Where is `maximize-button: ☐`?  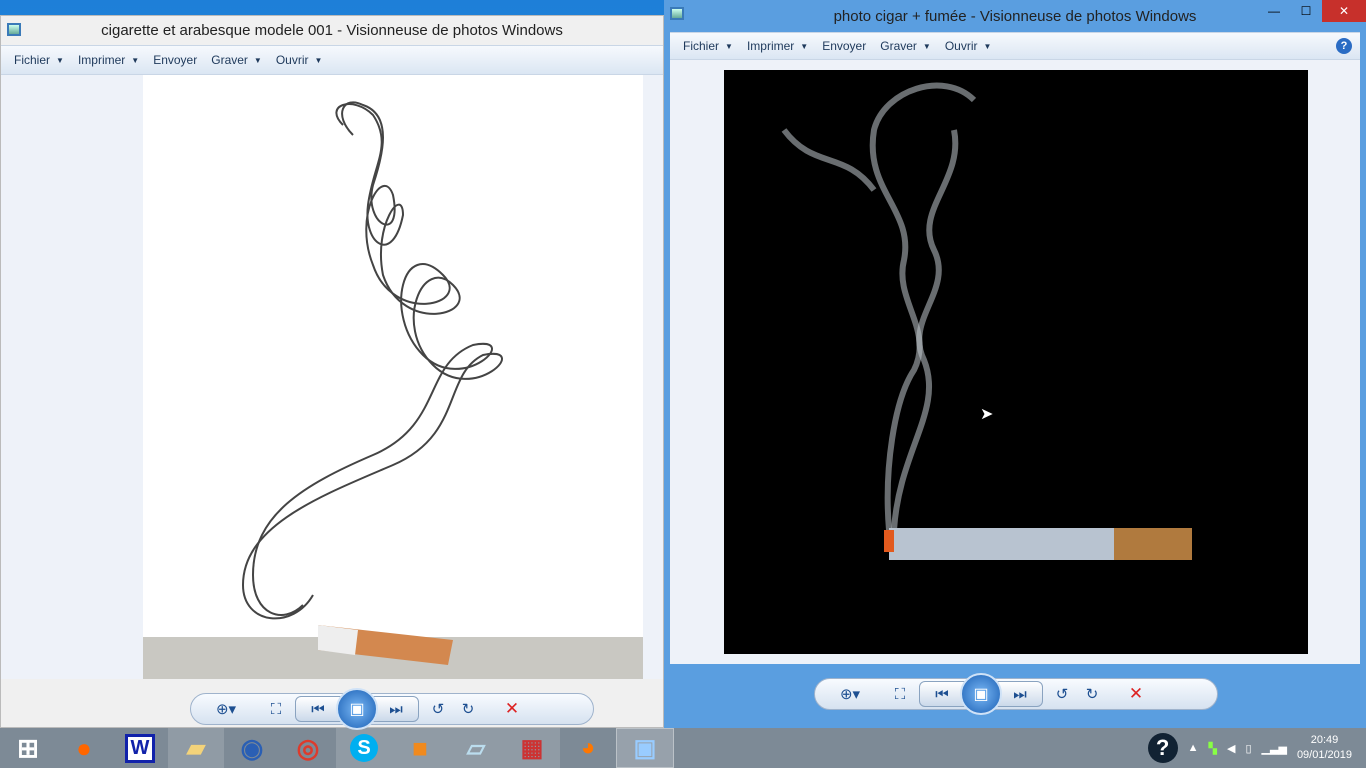 maximize-button: ☐ is located at coordinates (1306, 11).